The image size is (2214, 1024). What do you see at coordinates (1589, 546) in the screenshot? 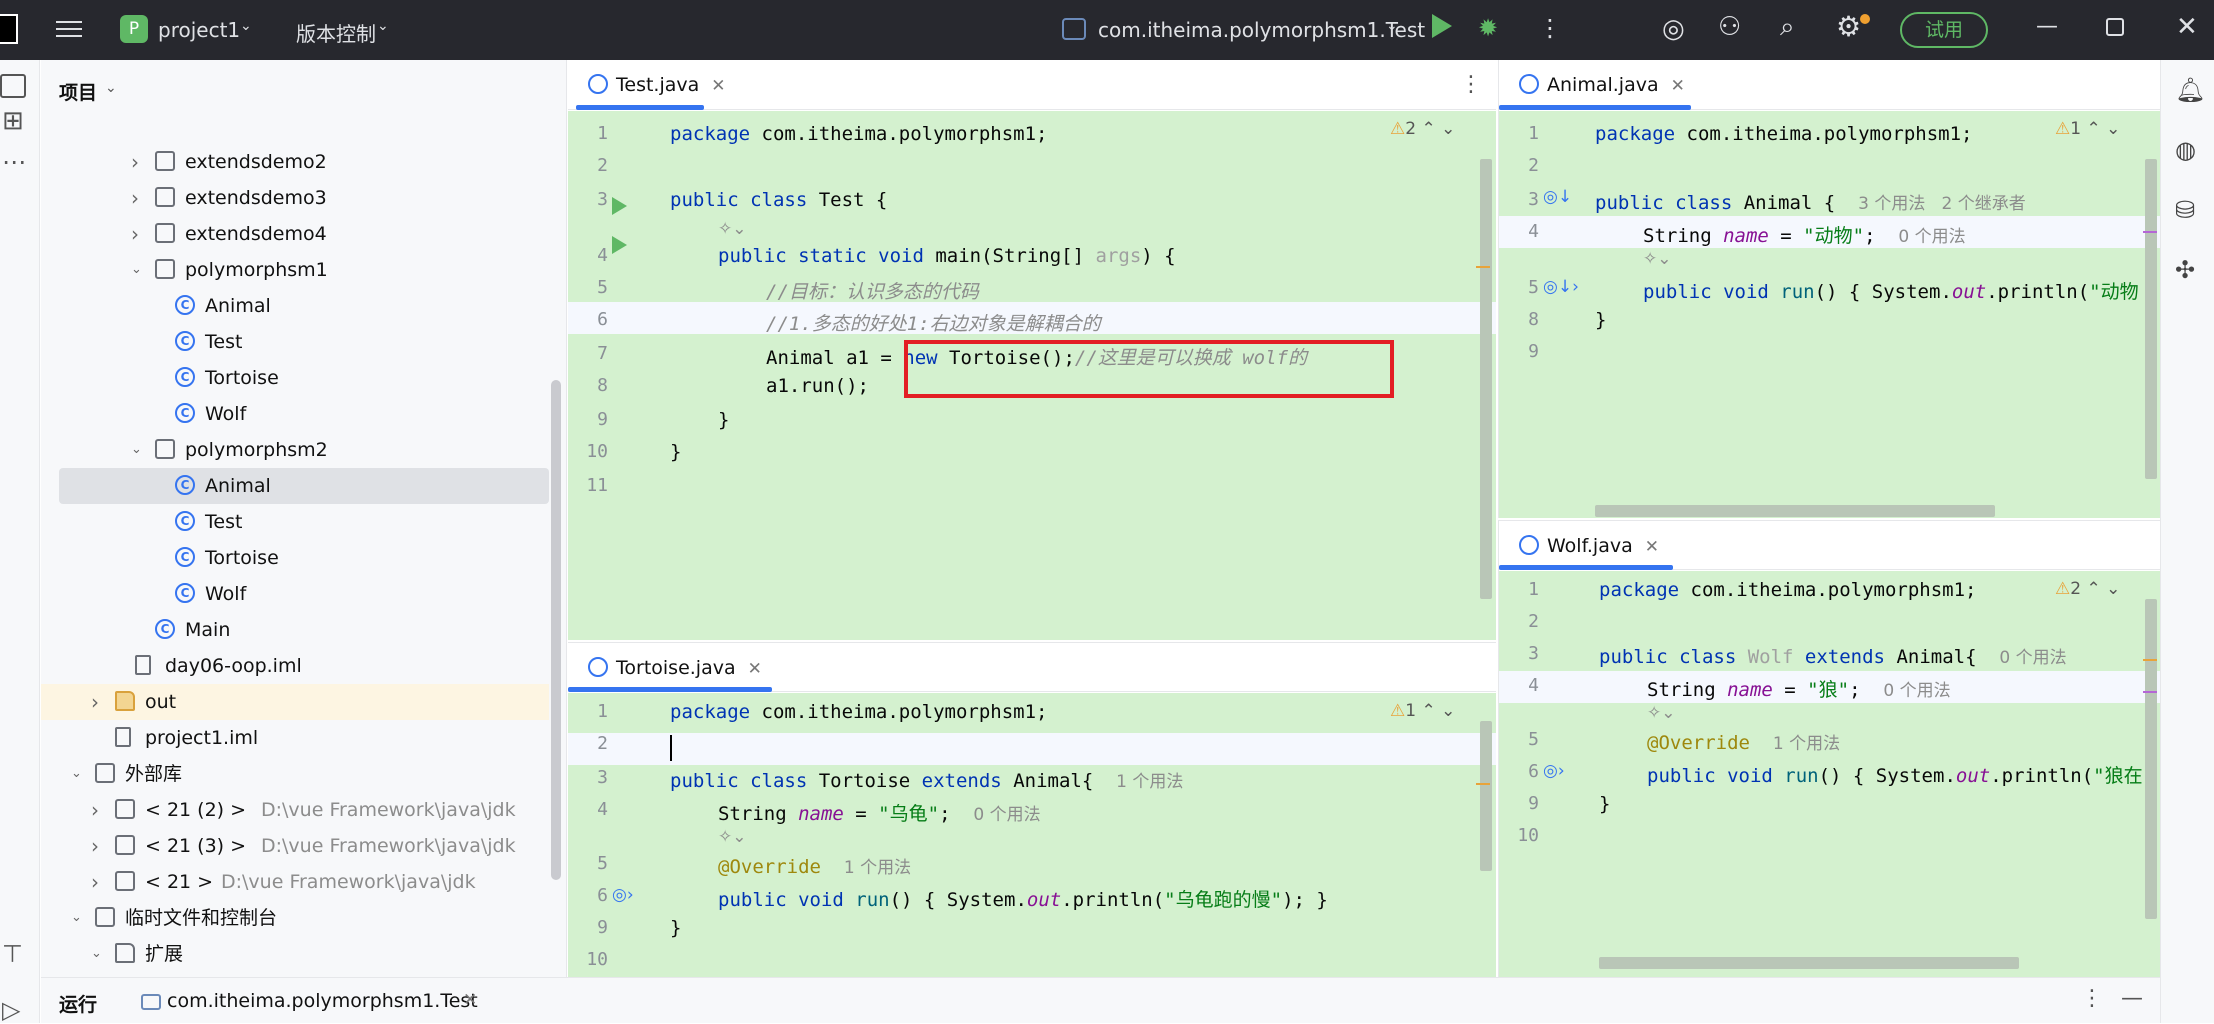
I see `tab-wolf-java: Wolf.java ✕` at bounding box center [1589, 546].